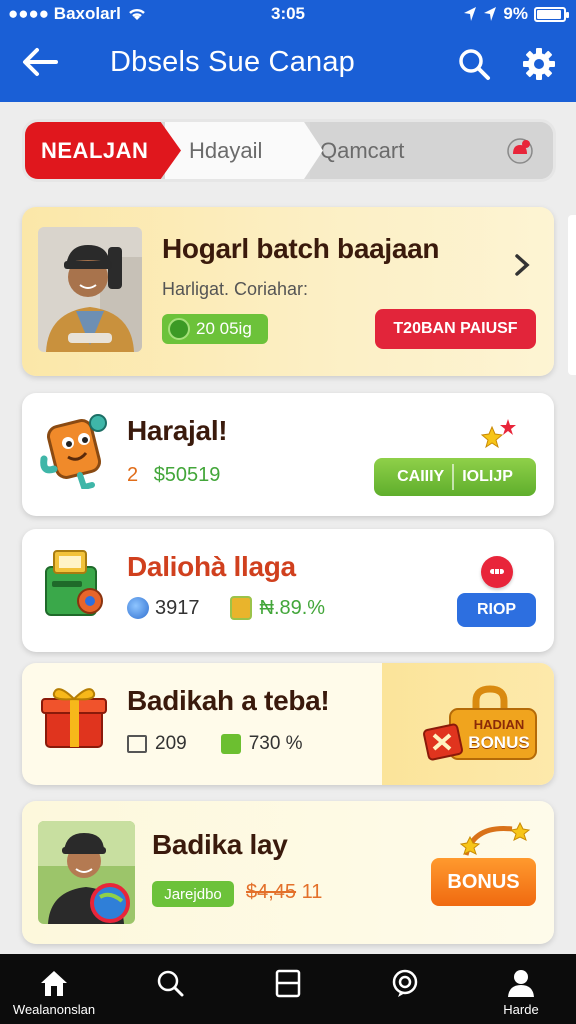  What do you see at coordinates (572, 295) in the screenshot?
I see `scrollbar` at bounding box center [572, 295].